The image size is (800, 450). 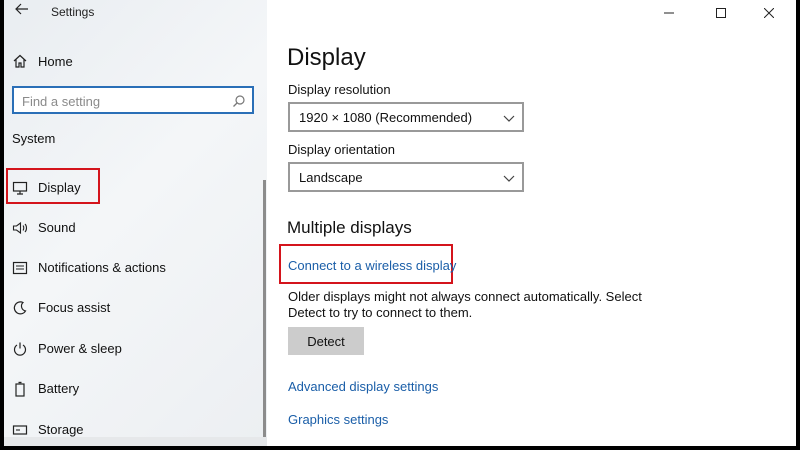 I want to click on app-title: Settings, so click(x=73, y=12).